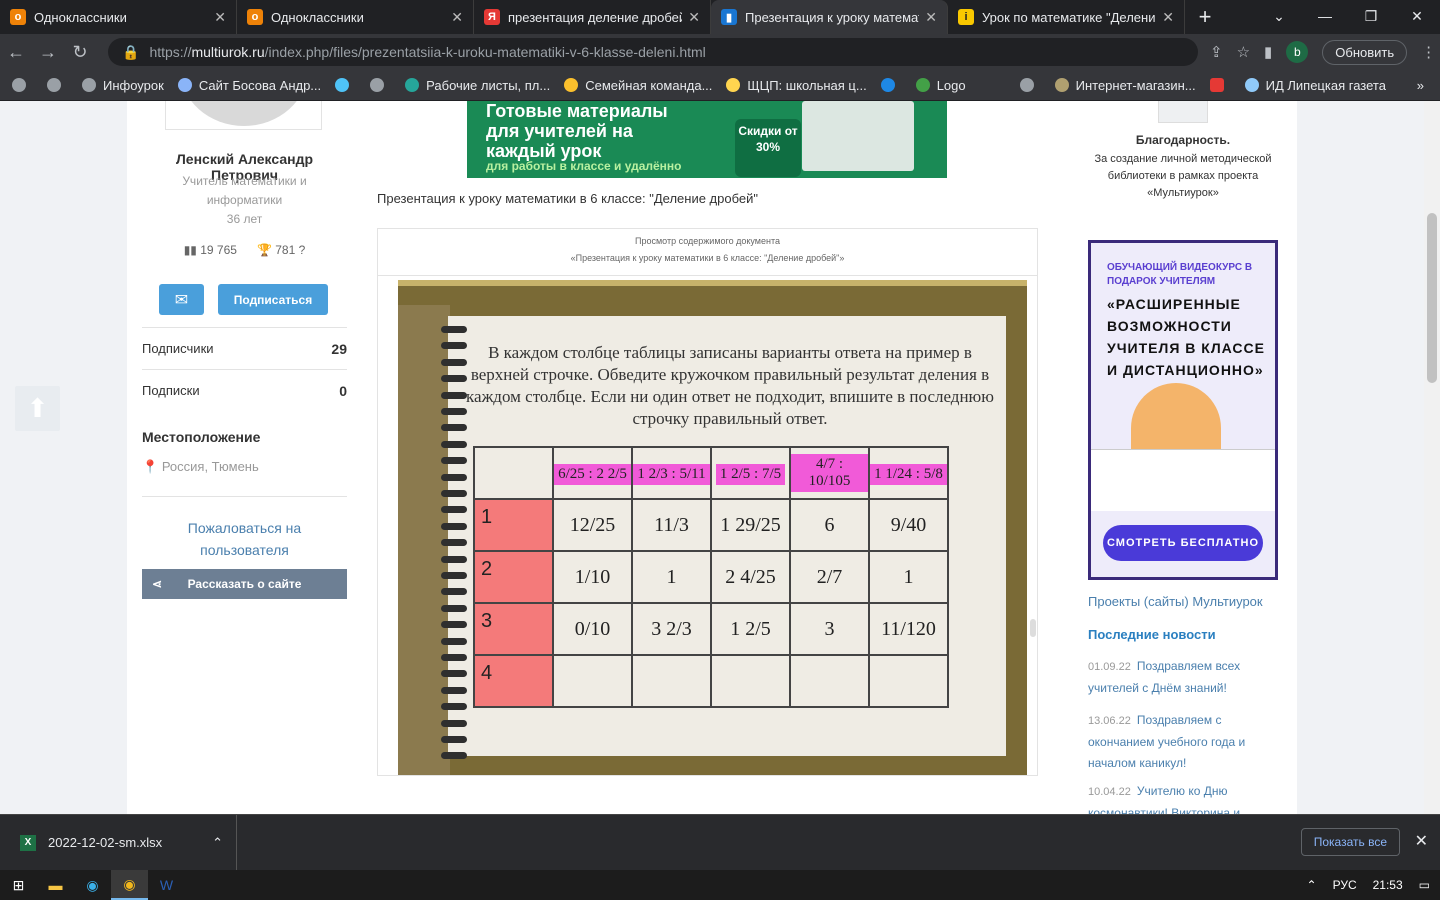 The image size is (1440, 900). I want to click on answer-cell: 1/10, so click(592, 577).